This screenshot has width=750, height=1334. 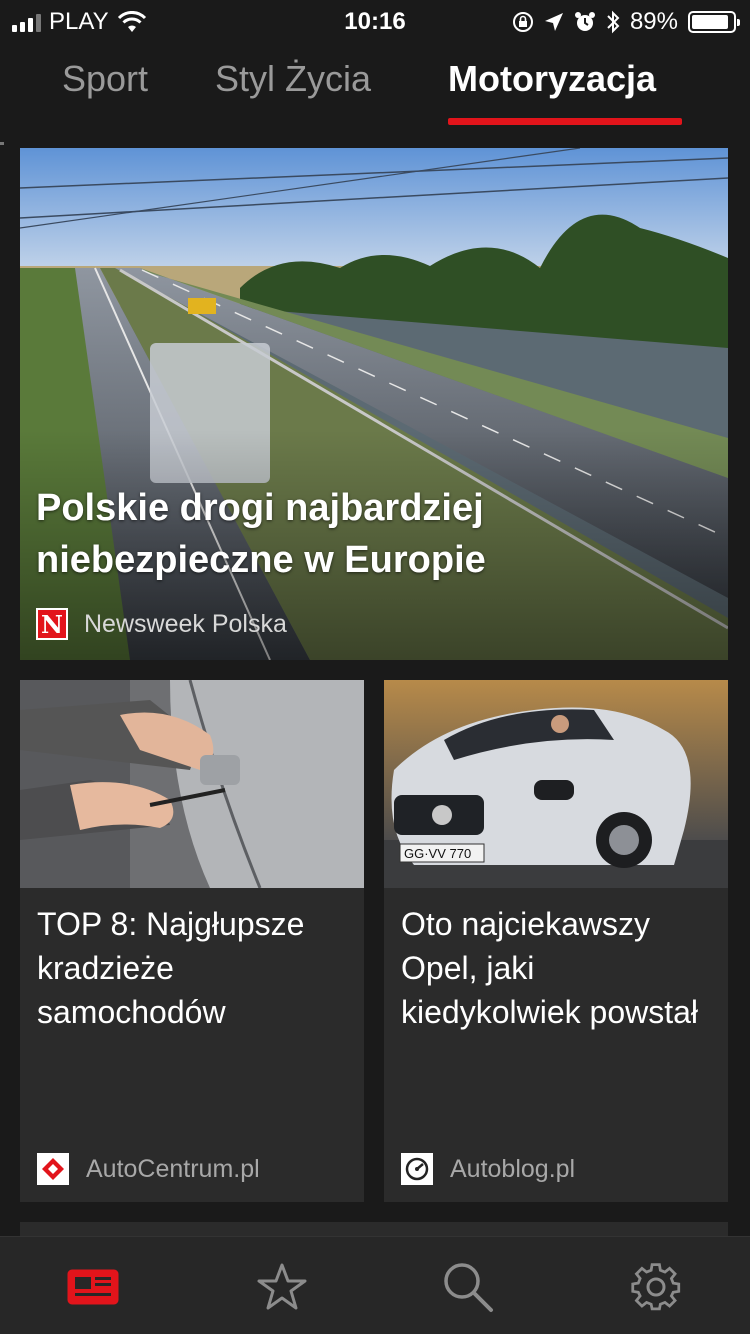 I want to click on status-bar: PLAY 10:16 89%, so click(x=375, y=21).